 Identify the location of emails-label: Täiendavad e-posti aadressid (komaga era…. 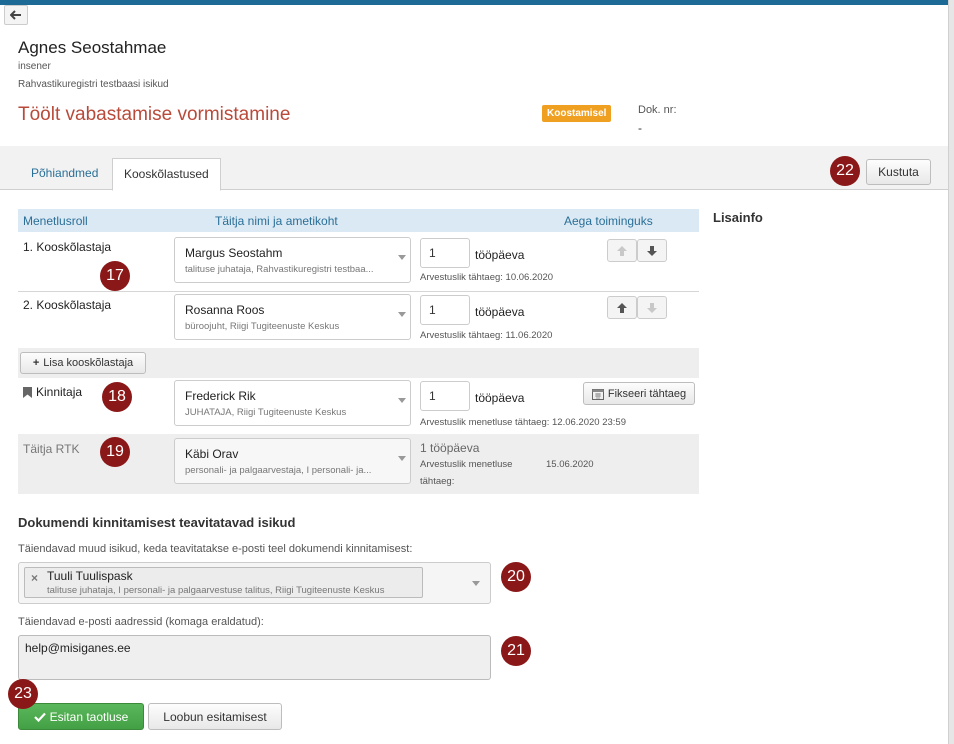
(141, 622).